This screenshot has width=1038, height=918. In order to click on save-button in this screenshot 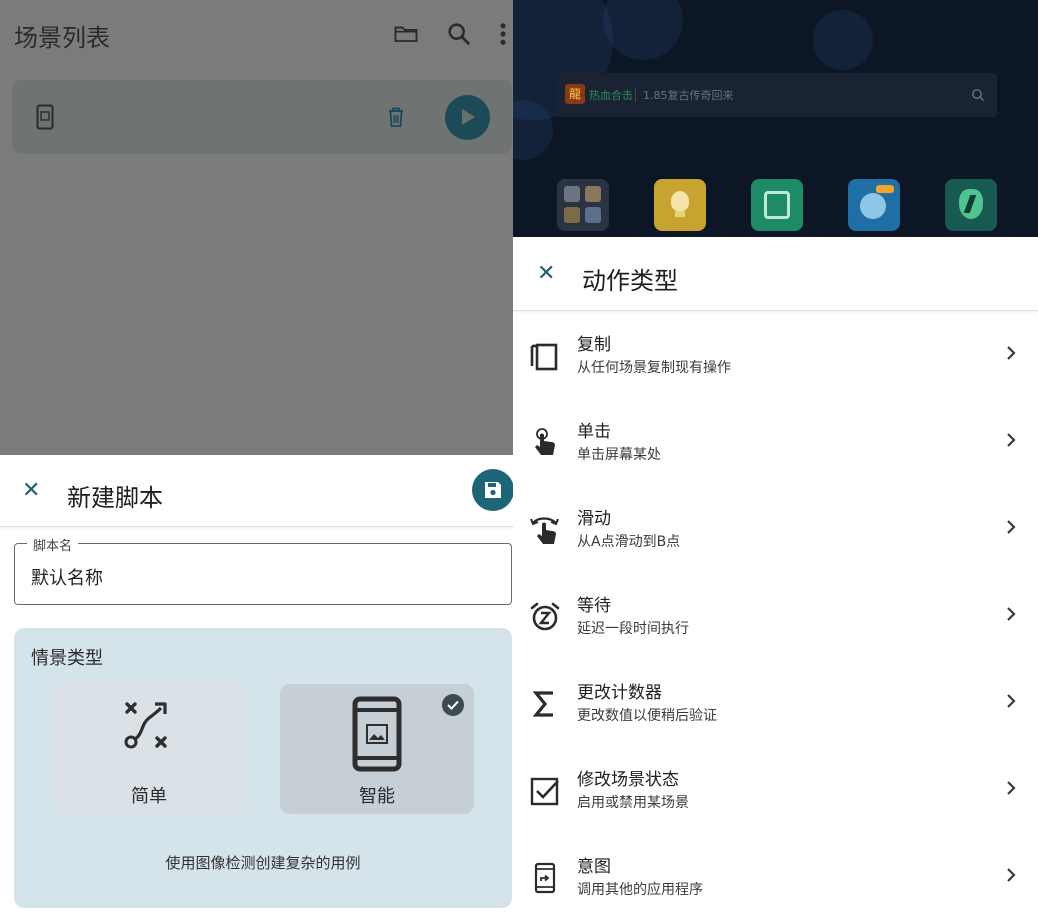, I will do `click(492, 490)`.